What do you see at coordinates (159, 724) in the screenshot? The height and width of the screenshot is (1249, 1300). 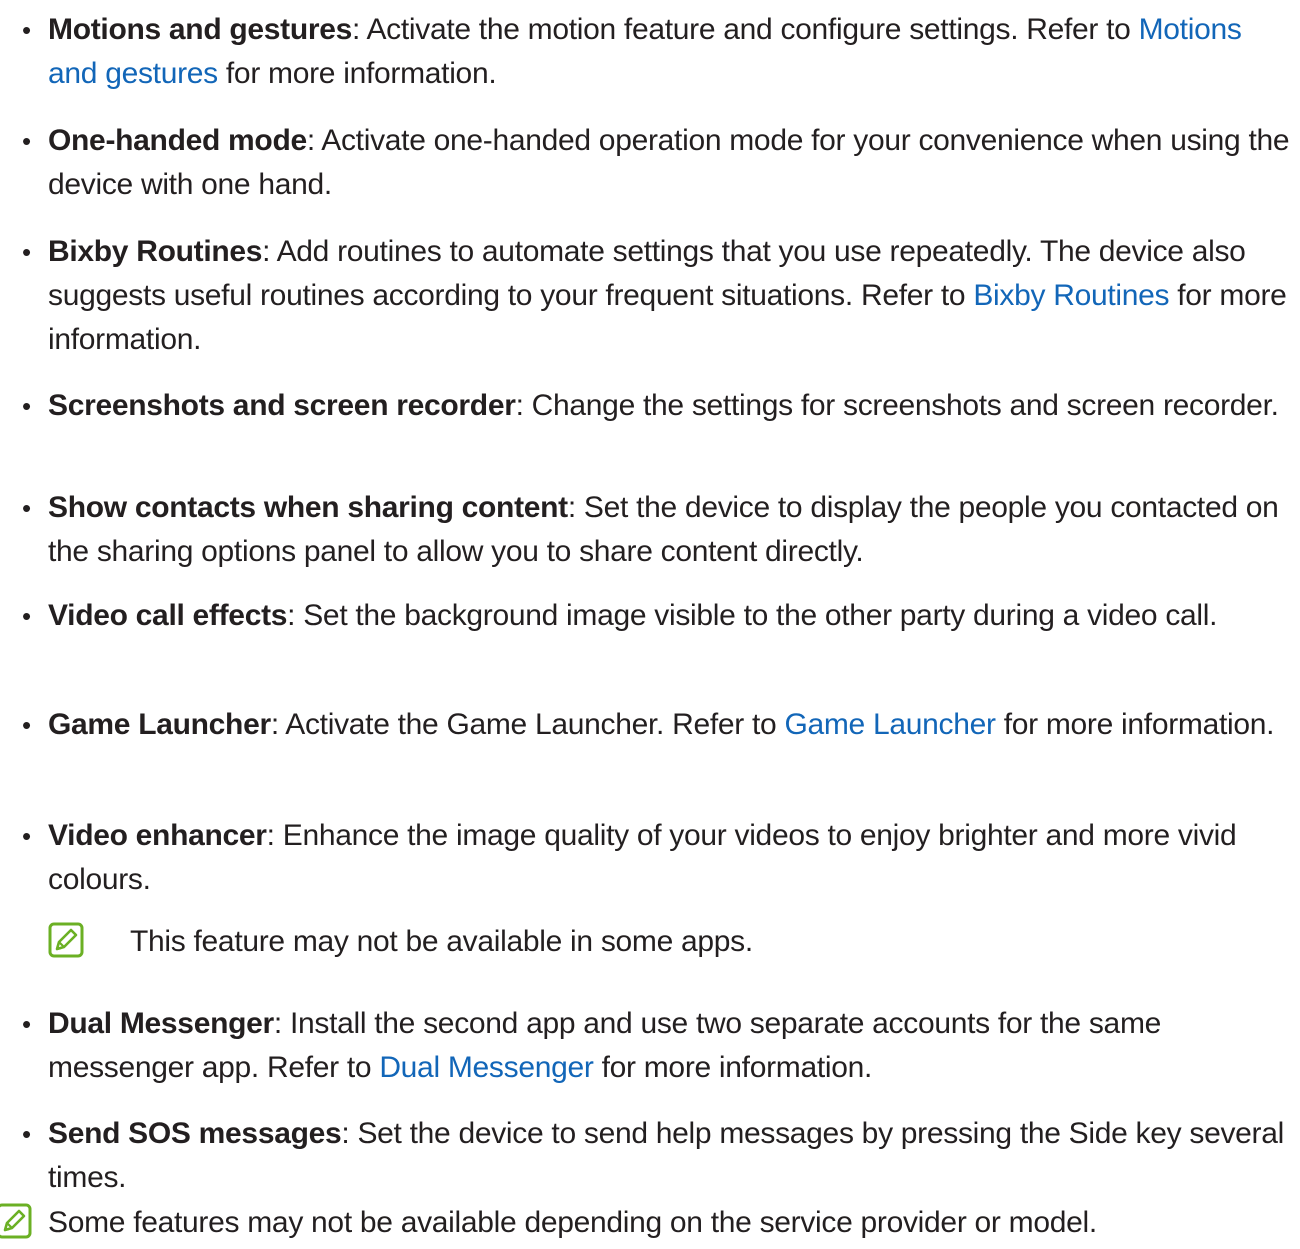 I see `item-title: Game Launcher` at bounding box center [159, 724].